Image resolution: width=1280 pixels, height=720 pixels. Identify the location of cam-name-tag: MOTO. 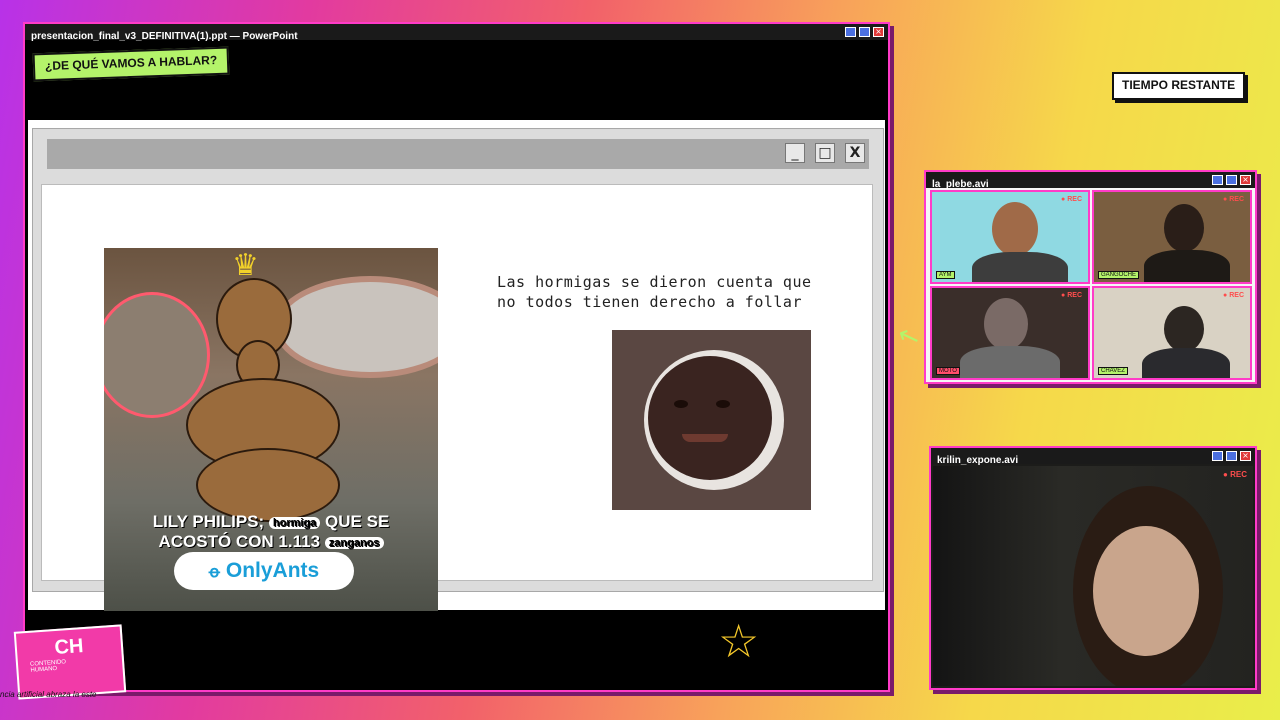
(948, 371).